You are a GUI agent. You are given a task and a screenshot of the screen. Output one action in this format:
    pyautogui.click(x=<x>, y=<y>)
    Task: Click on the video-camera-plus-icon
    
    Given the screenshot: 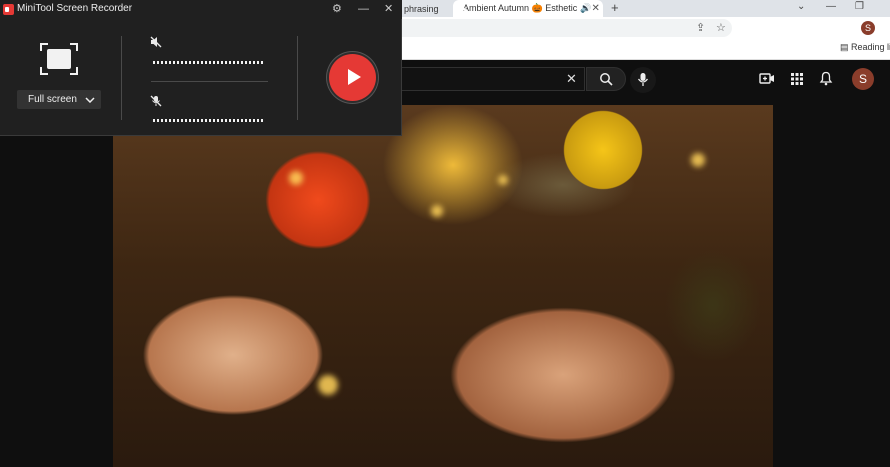 What is the action you would take?
    pyautogui.click(x=766, y=78)
    